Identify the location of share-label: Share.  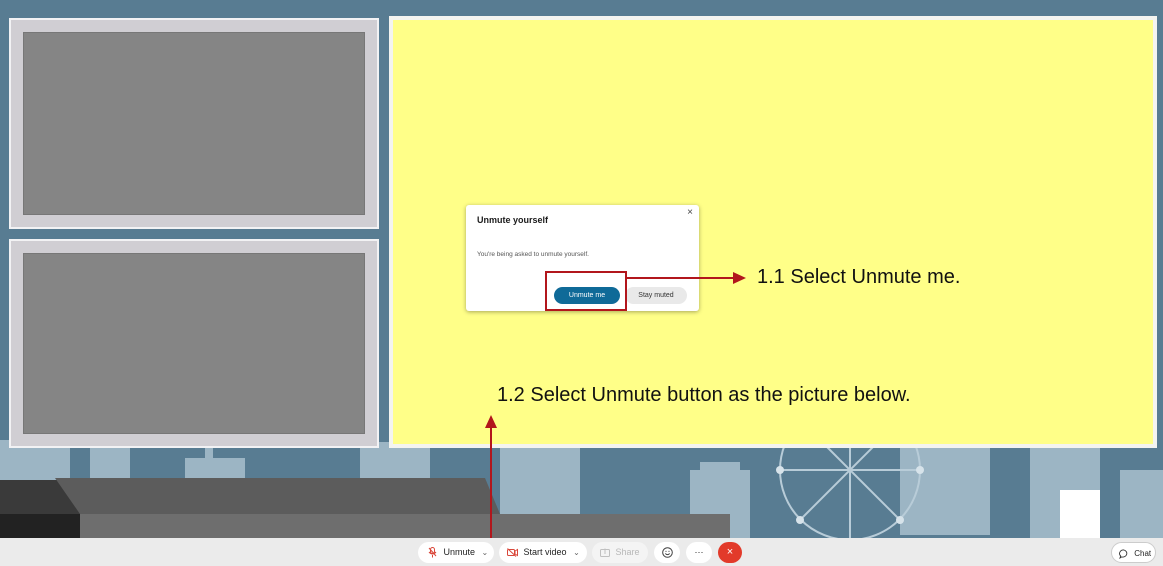
(627, 552).